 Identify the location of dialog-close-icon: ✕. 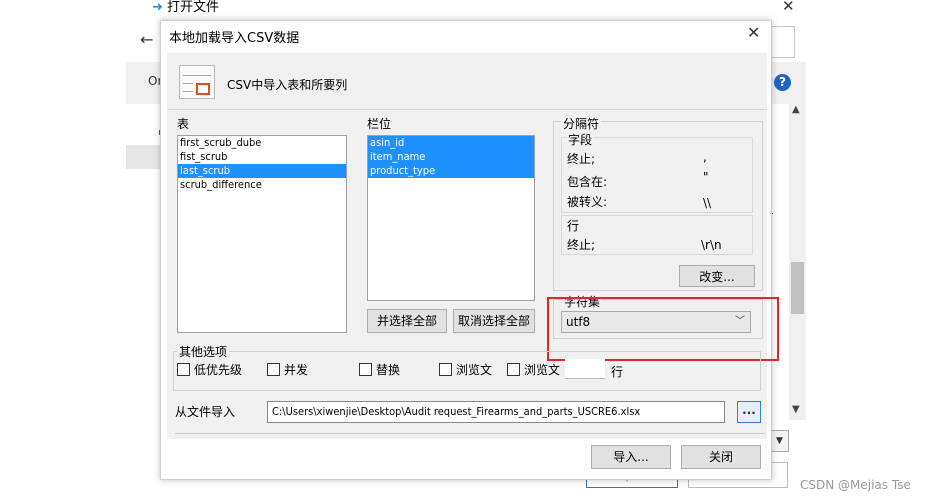
(753, 32).